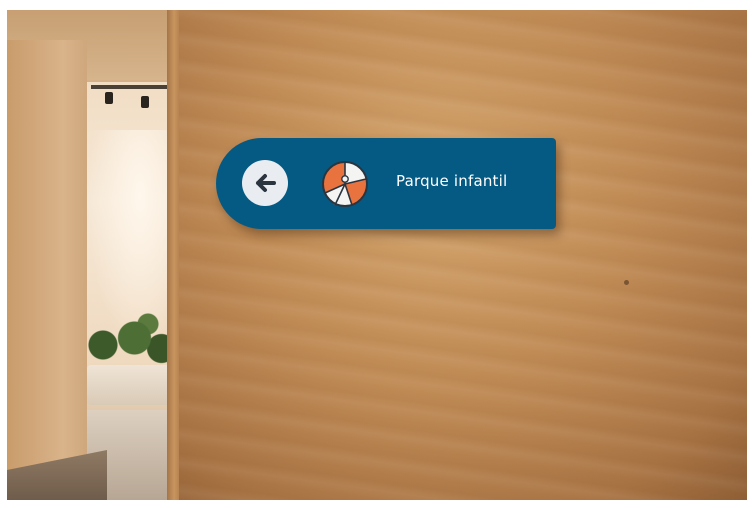  What do you see at coordinates (173, 255) in the screenshot?
I see `door-edge` at bounding box center [173, 255].